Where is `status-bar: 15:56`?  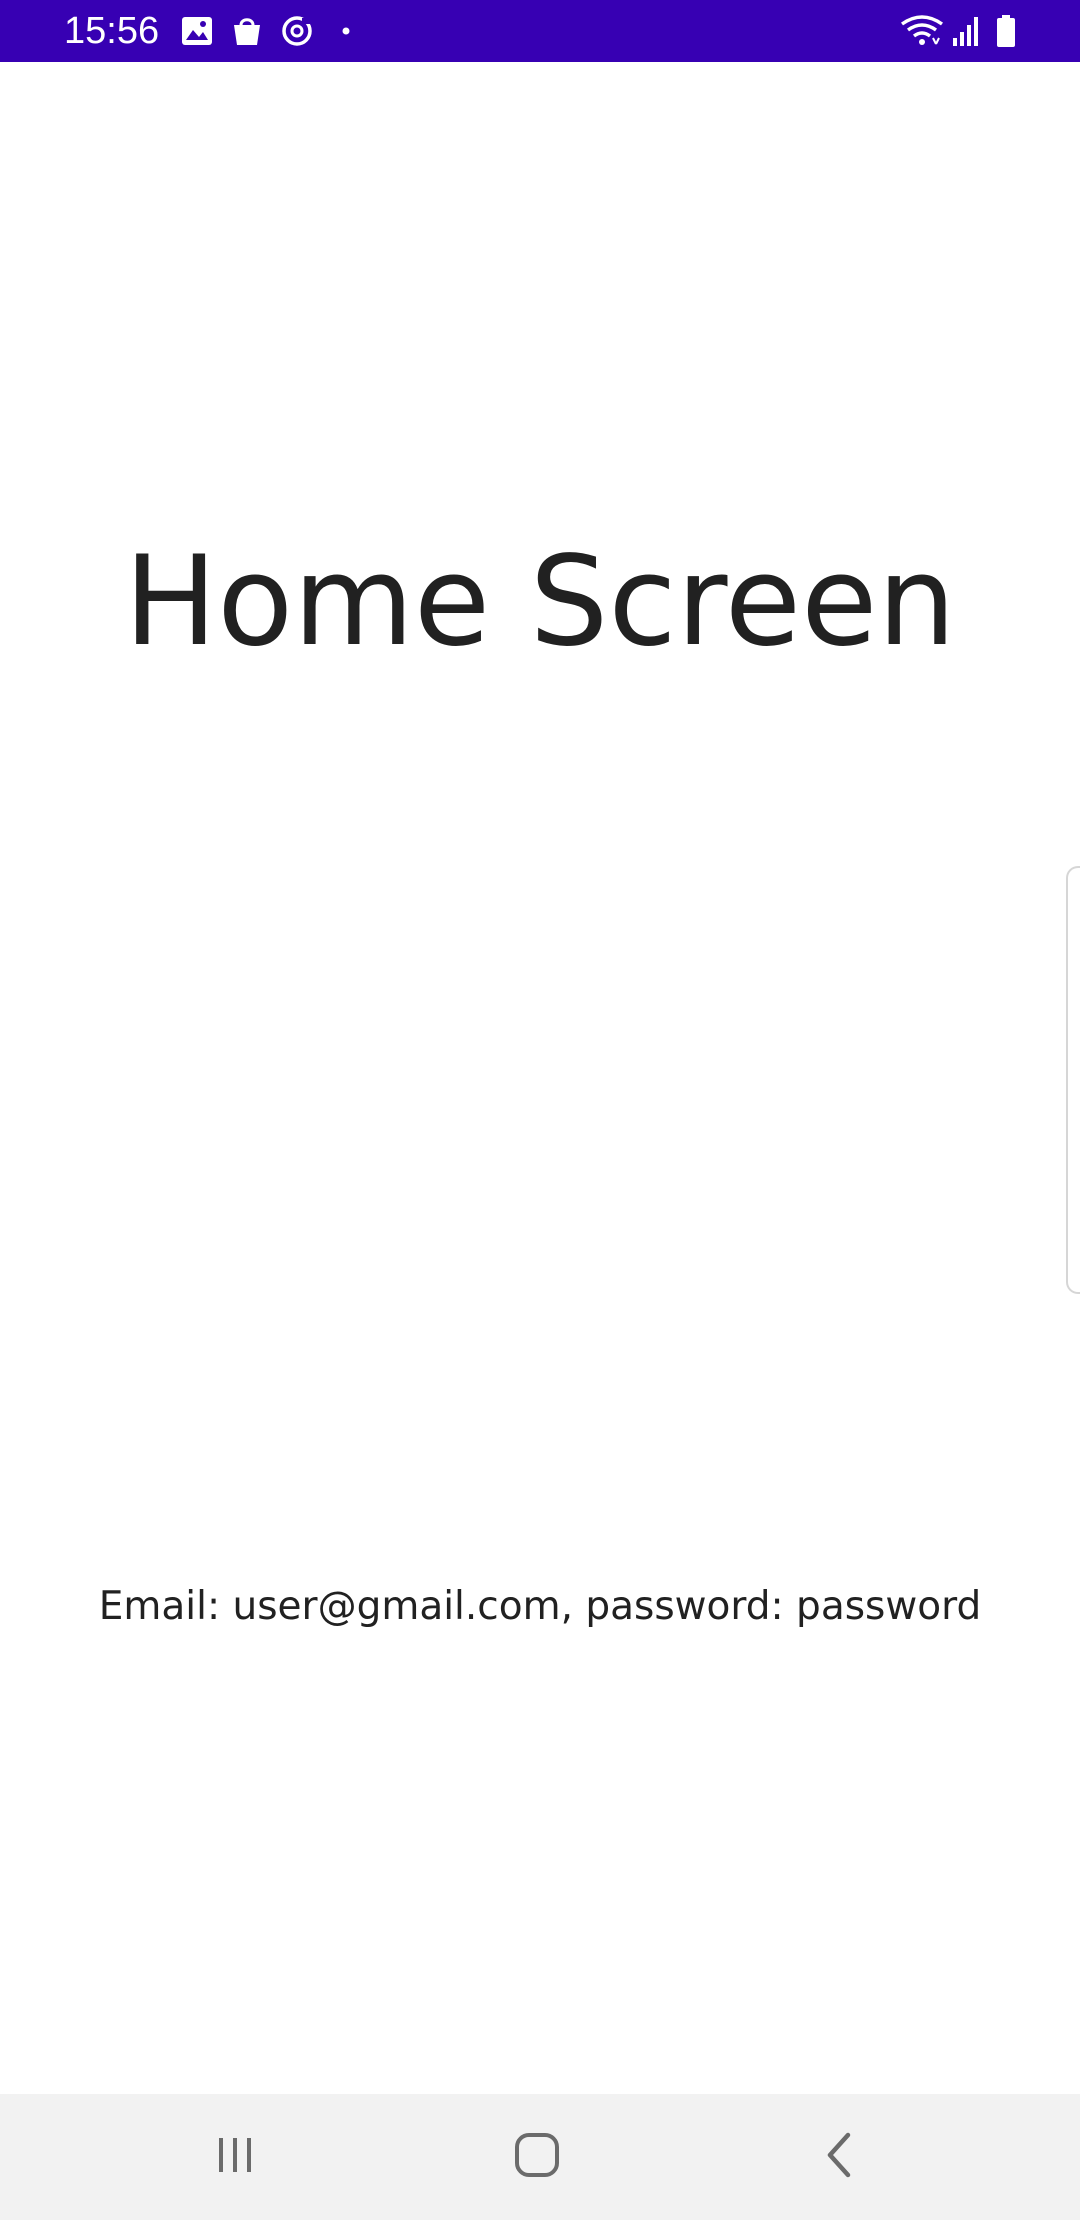 status-bar: 15:56 is located at coordinates (540, 31).